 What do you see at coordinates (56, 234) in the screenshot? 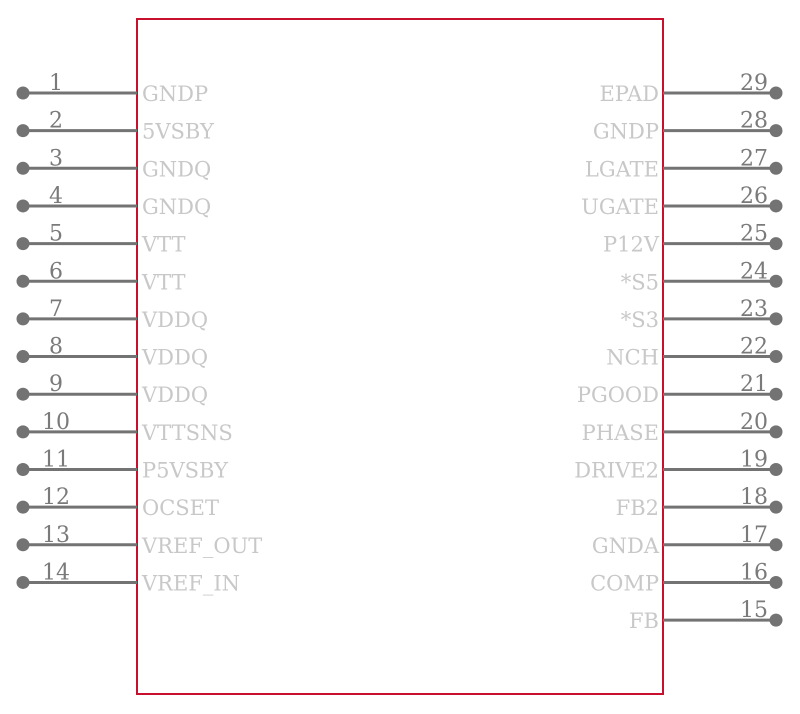
I see `pin-number: 5` at bounding box center [56, 234].